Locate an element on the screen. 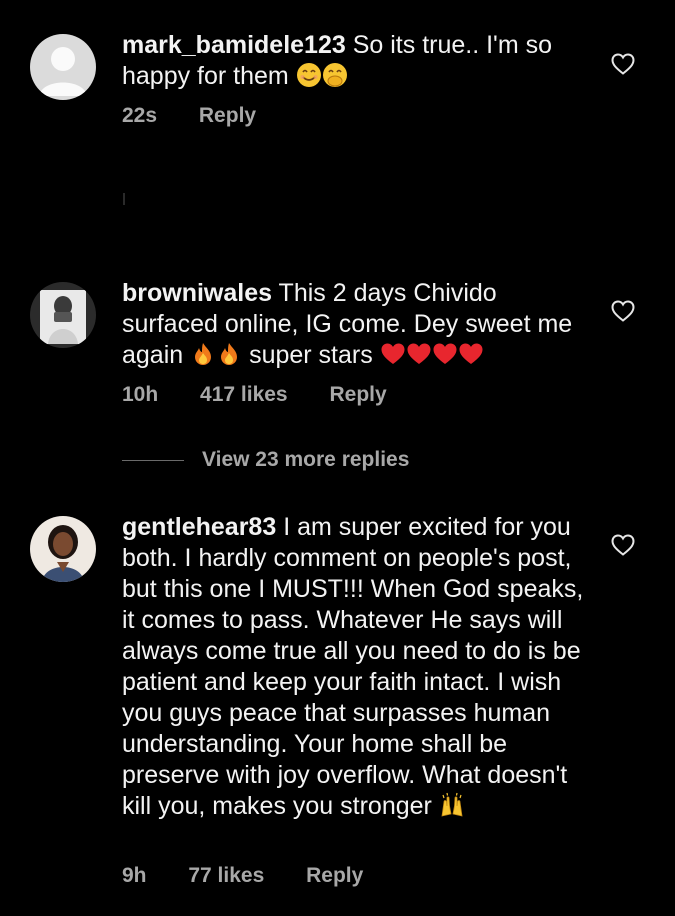  comment-time: 10h is located at coordinates (140, 394).